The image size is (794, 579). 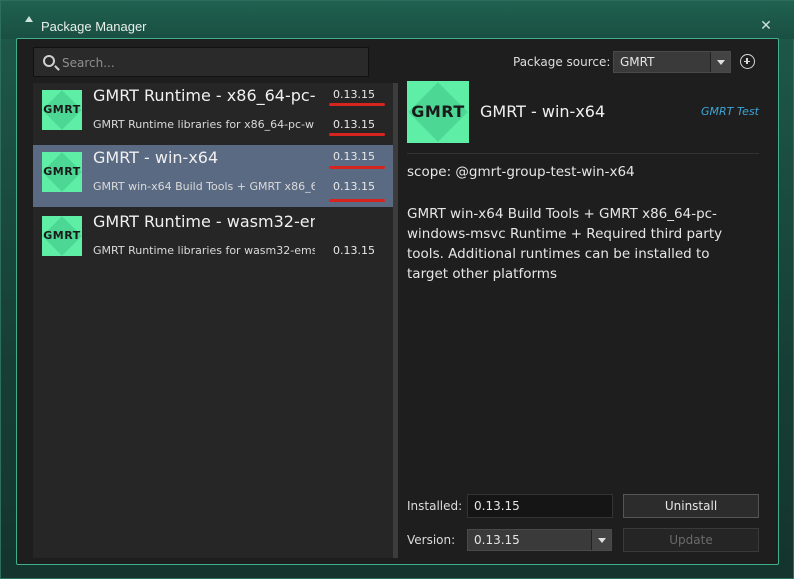 I want to click on installed-label: Installed:, so click(x=435, y=506).